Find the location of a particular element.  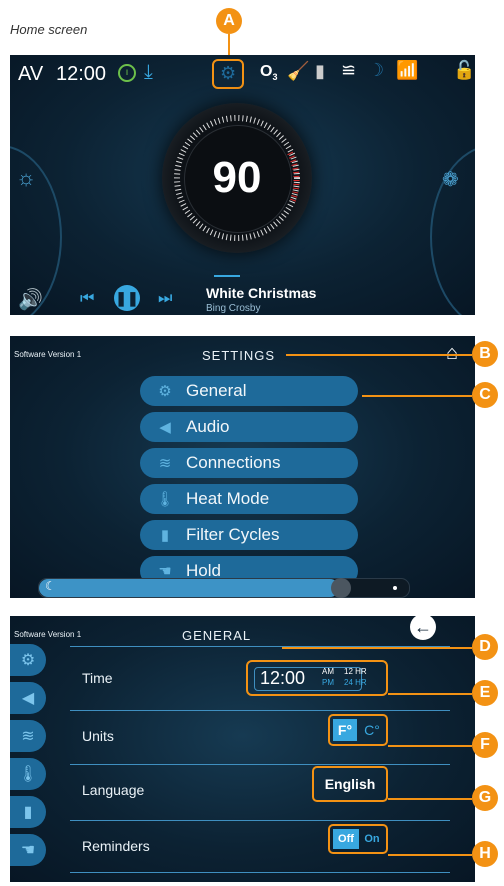

pm-option: PM is located at coordinates (328, 682).